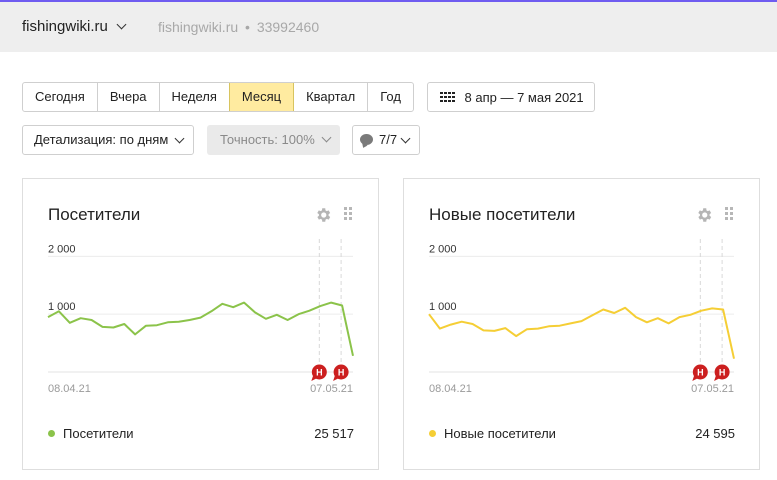 The height and width of the screenshot is (480, 777). What do you see at coordinates (331, 97) in the screenshot?
I see `period-button: Квартал` at bounding box center [331, 97].